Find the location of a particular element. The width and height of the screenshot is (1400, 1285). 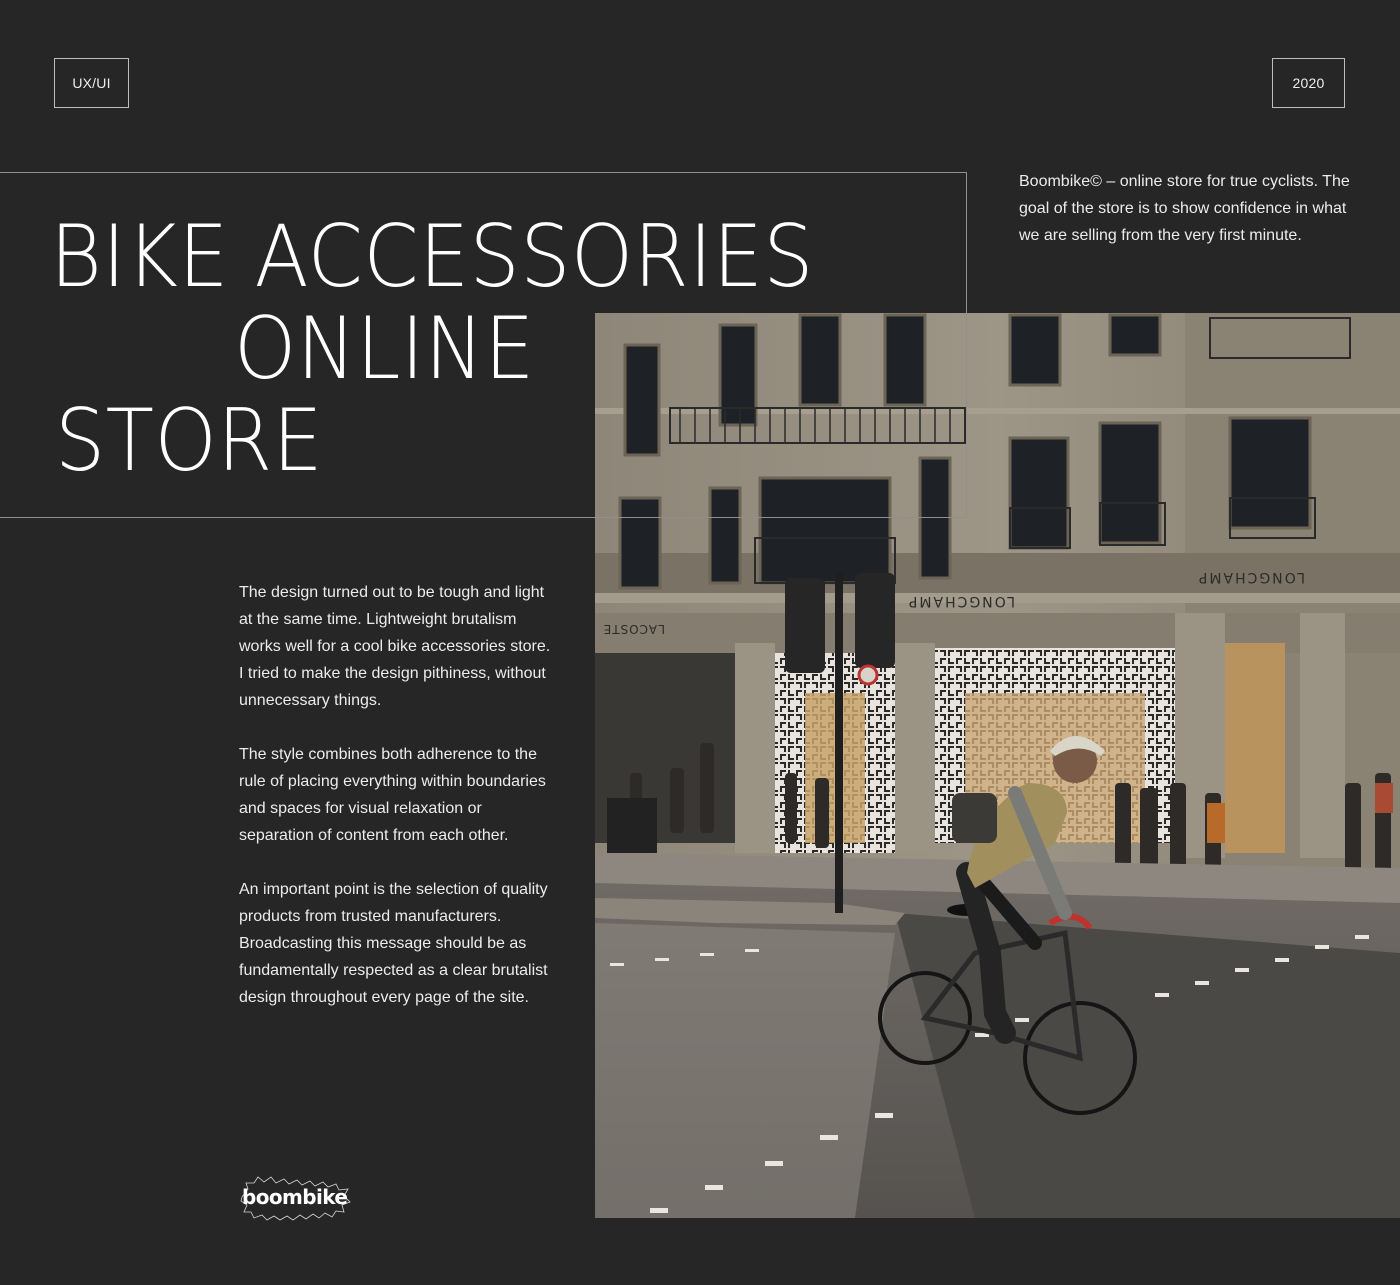

svg-text: LACOSTE is located at coordinates (634, 629).